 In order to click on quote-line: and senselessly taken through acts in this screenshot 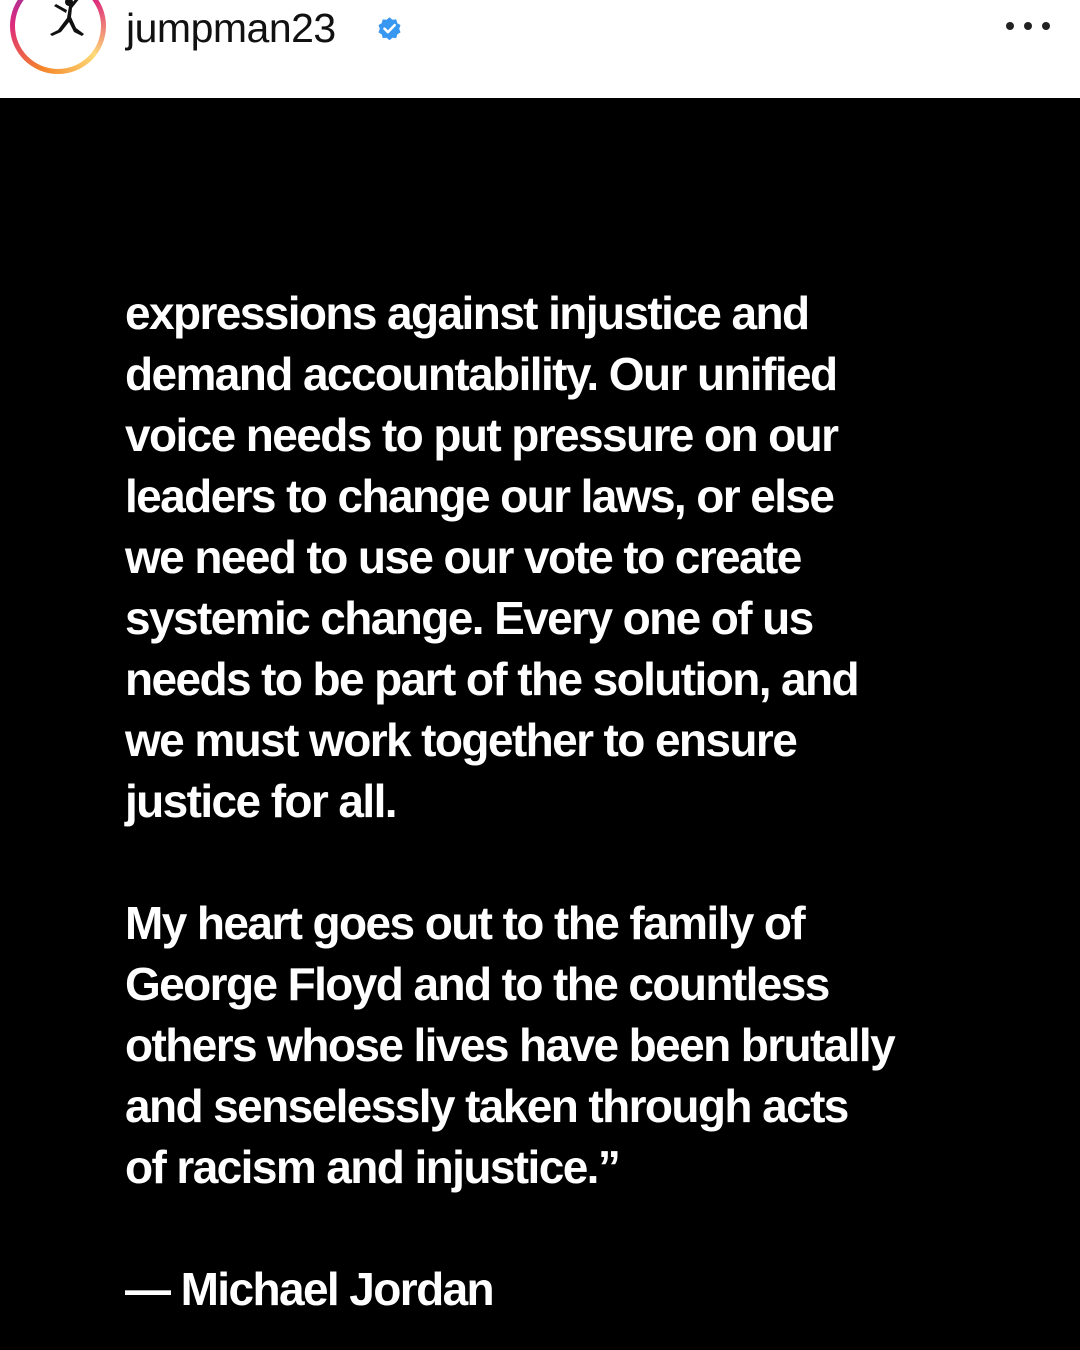, I will do `click(487, 1106)`.